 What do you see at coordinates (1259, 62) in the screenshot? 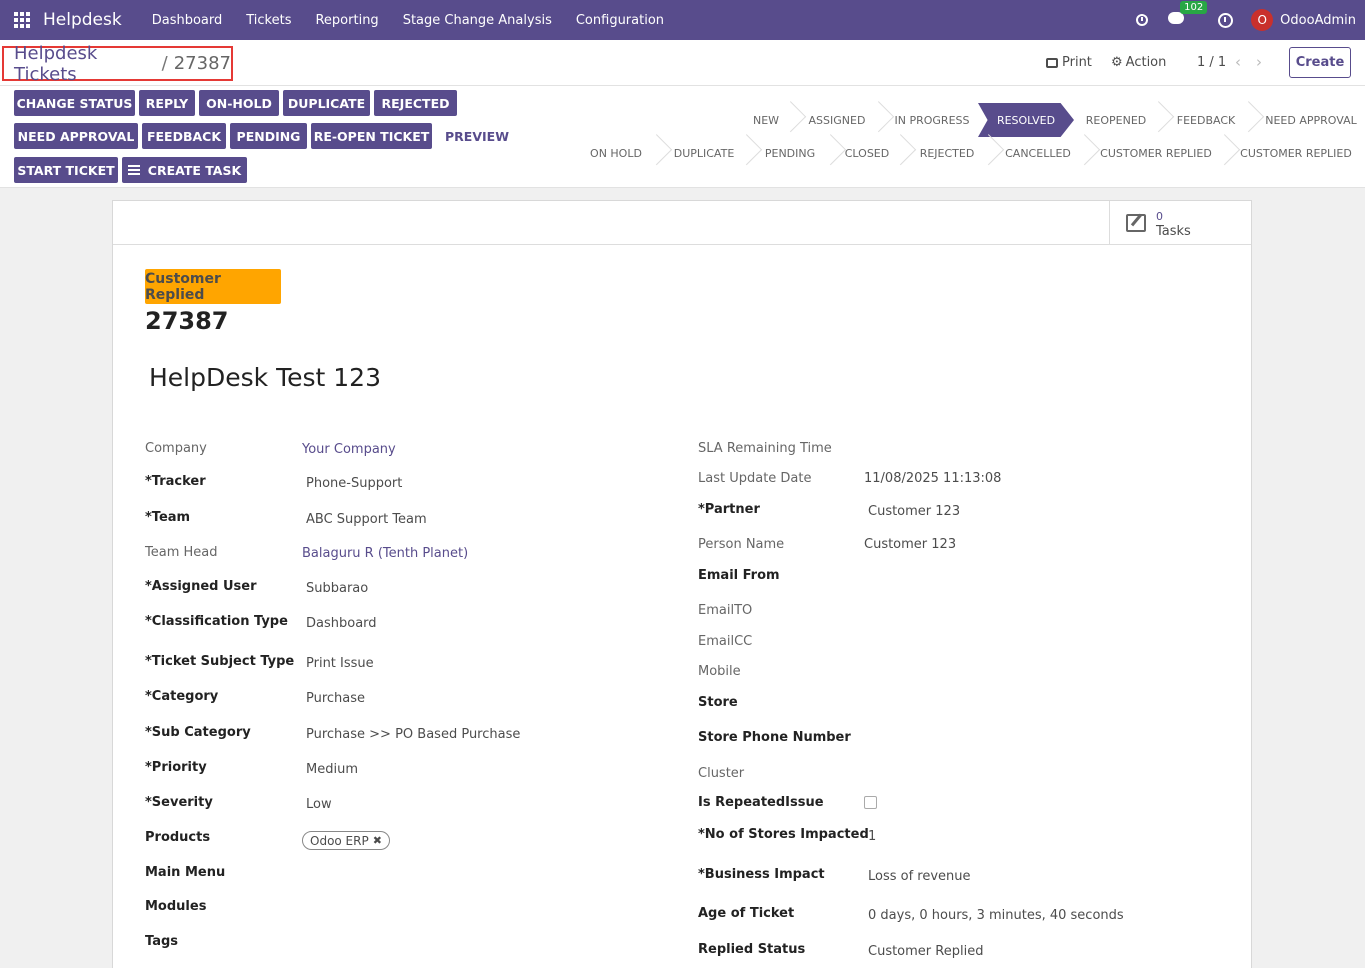
I see `chevron-right-icon: ›` at bounding box center [1259, 62].